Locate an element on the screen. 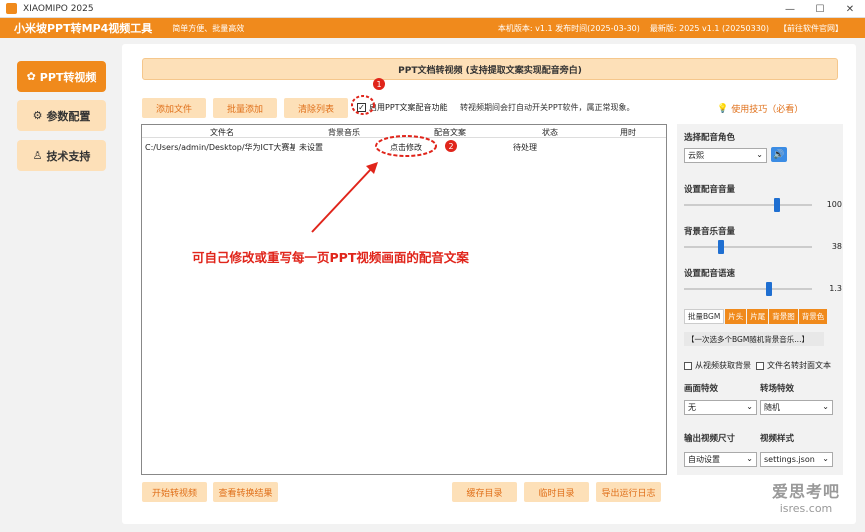 This screenshot has width=865, height=532. filename-cover-checkbox: 文件名转封面文本 is located at coordinates (793, 365).